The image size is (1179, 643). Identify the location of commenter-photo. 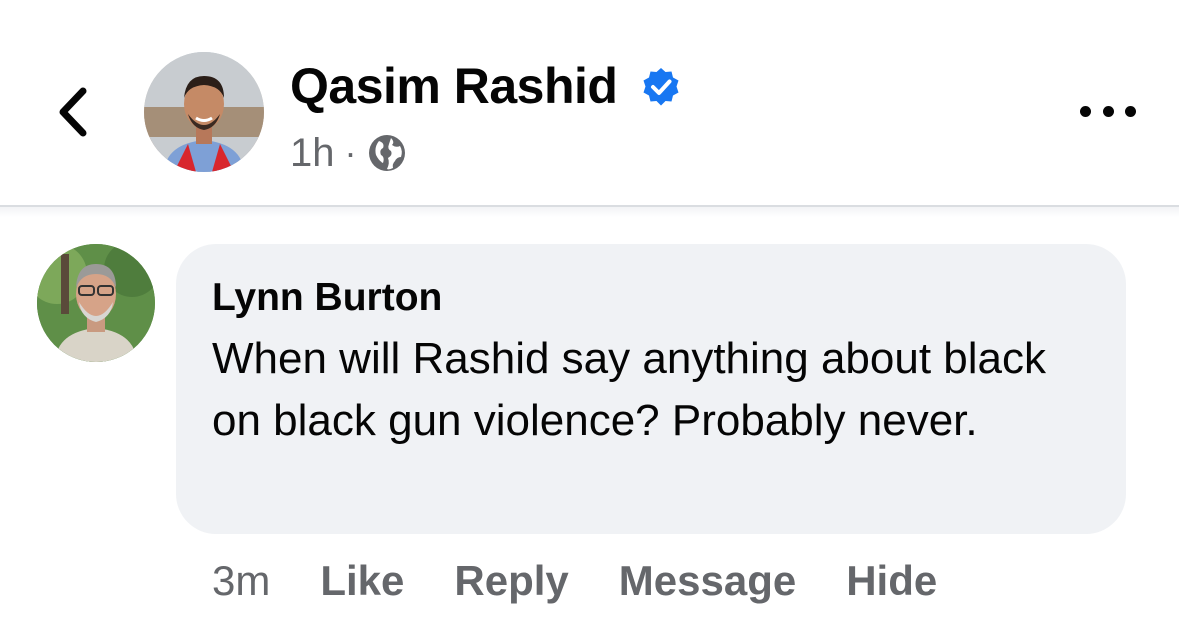
(96, 303).